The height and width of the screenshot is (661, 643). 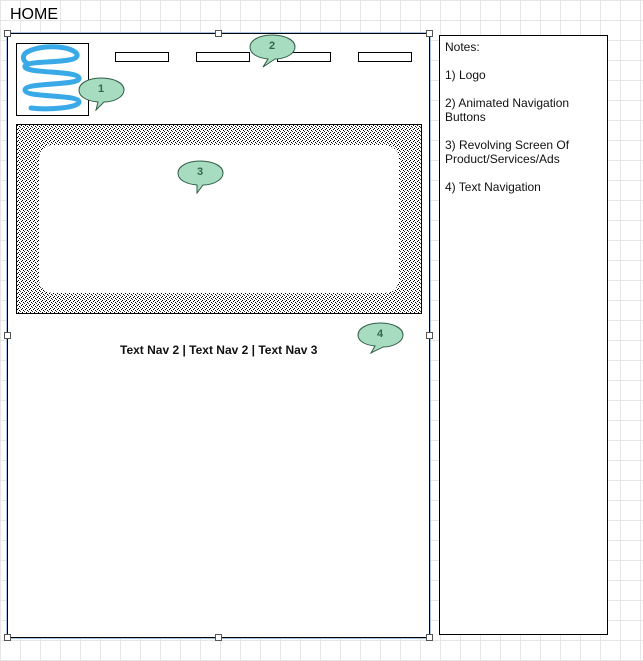 What do you see at coordinates (34, 14) in the screenshot?
I see `page-title: HOME` at bounding box center [34, 14].